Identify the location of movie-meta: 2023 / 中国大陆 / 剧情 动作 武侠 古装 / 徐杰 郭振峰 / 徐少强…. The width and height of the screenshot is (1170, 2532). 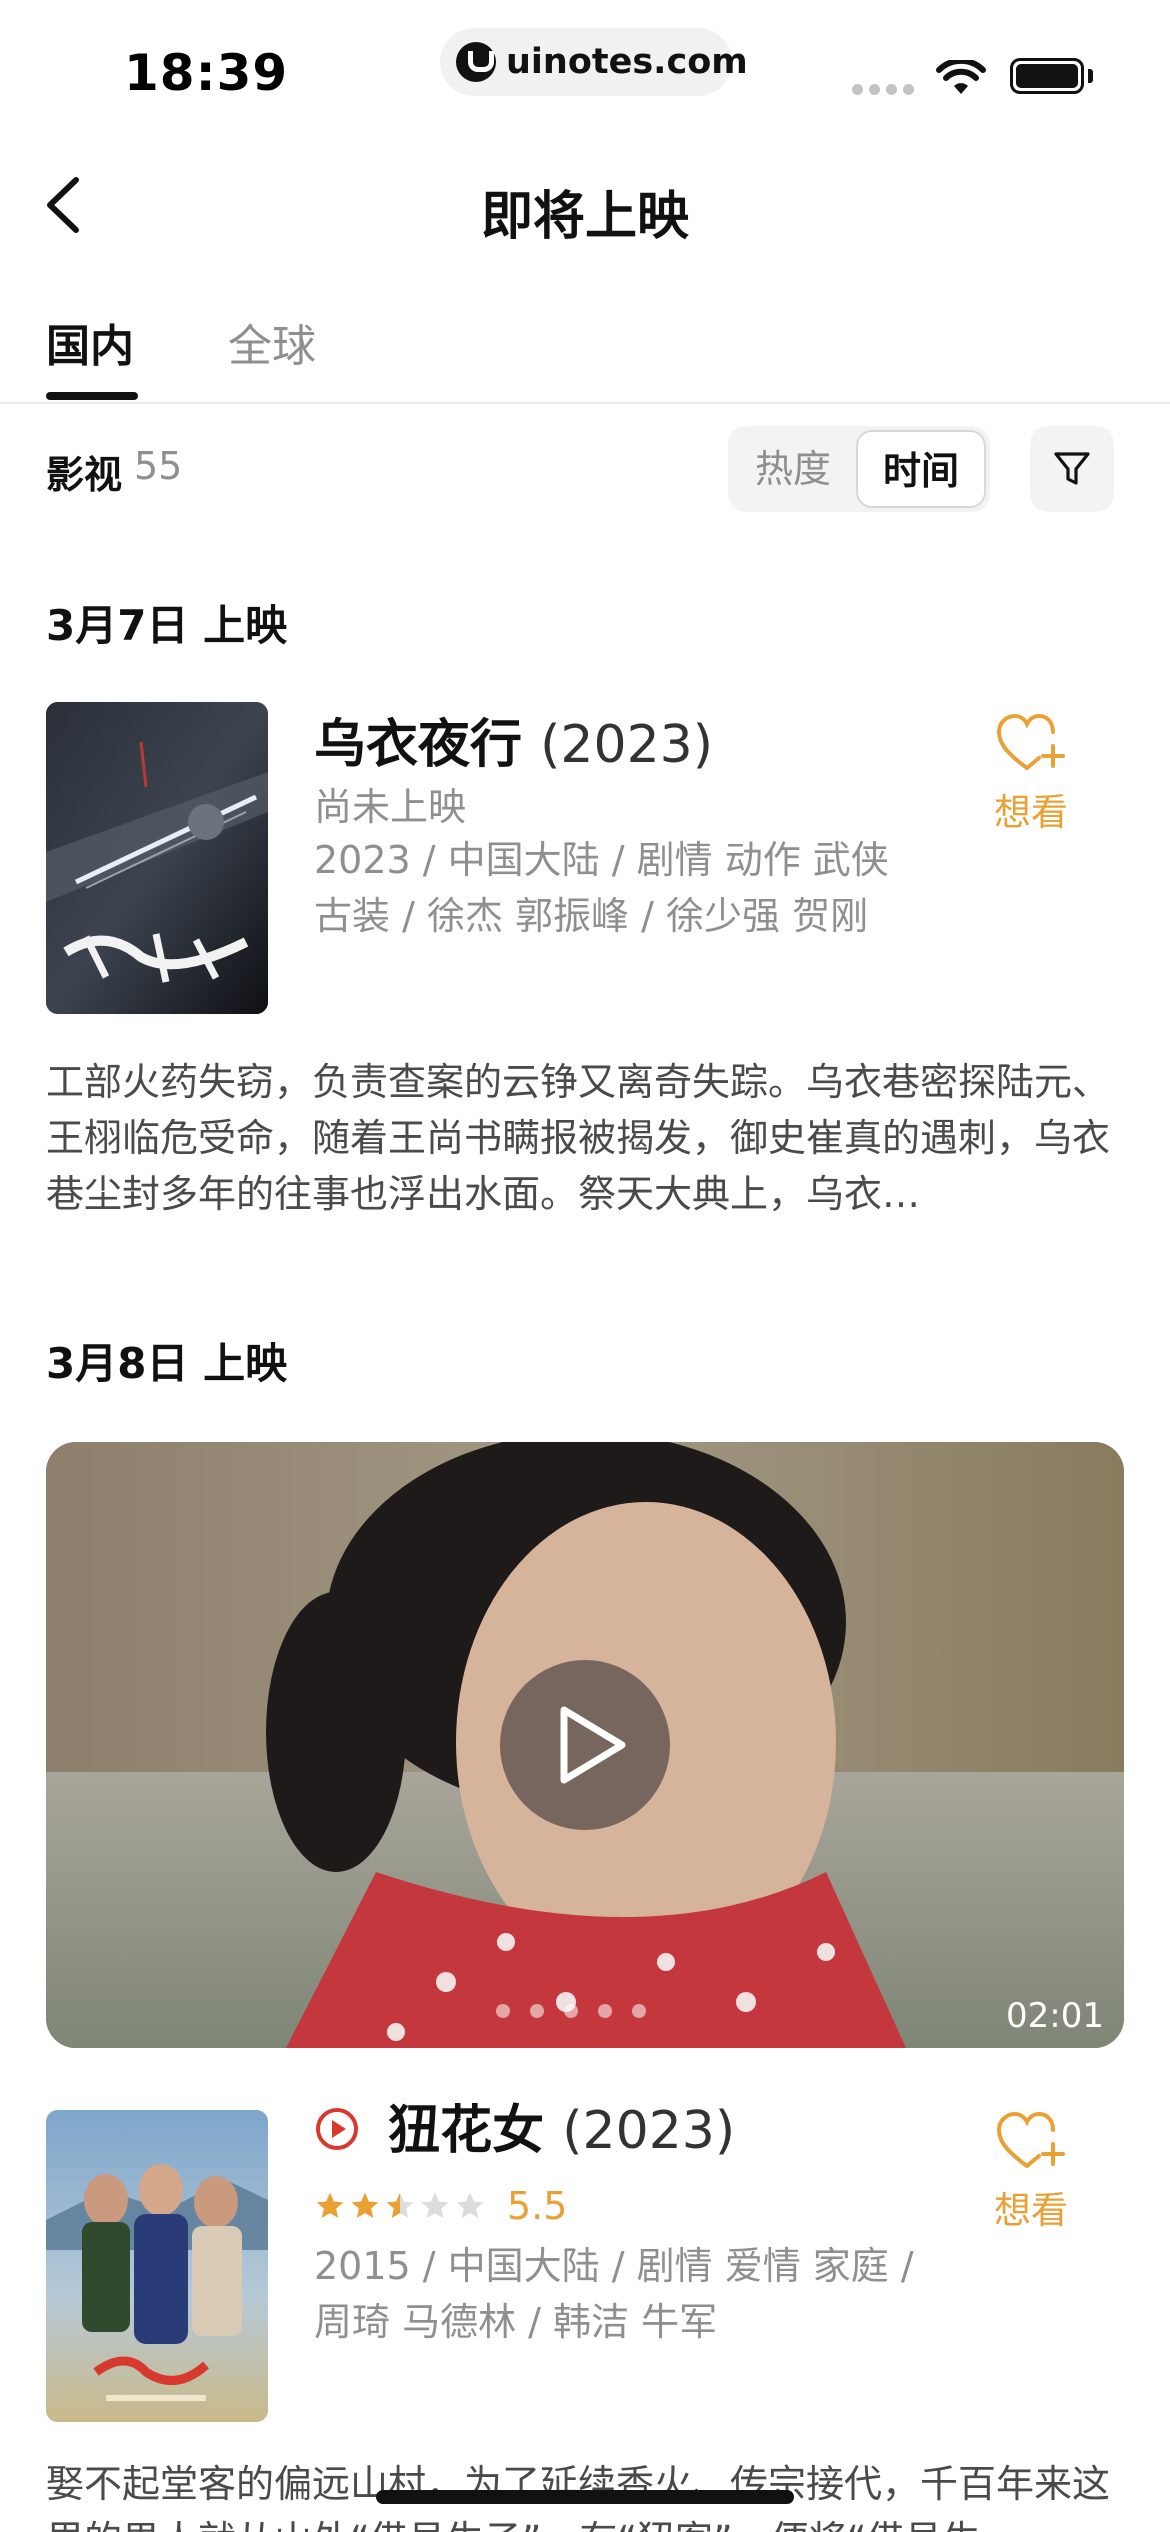
(624, 888).